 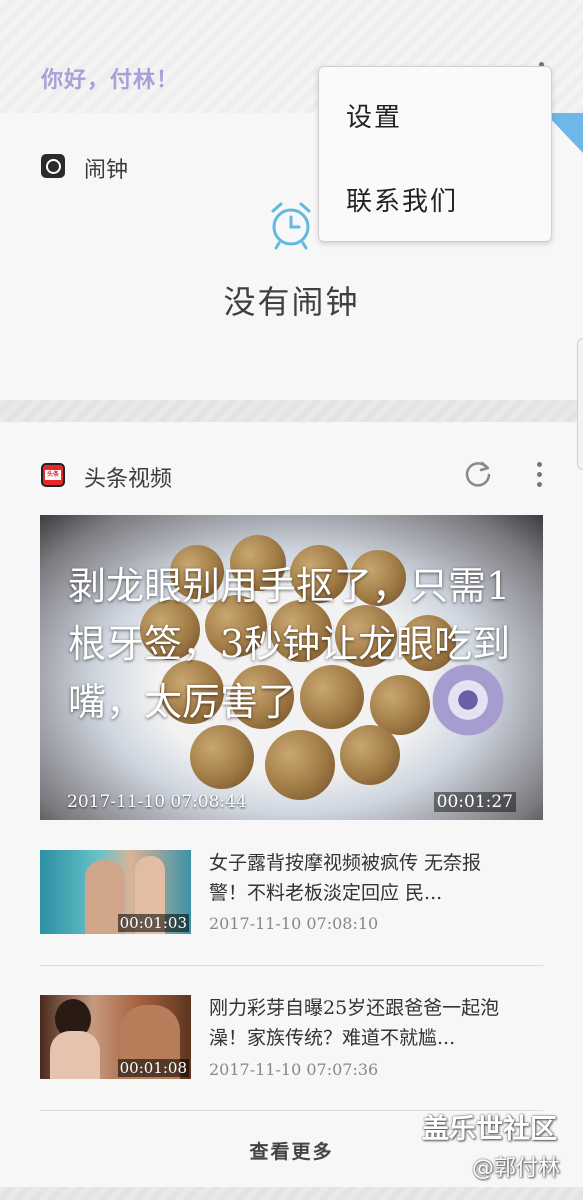 I want to click on toutiao-app-icon: 头条, so click(x=53, y=475).